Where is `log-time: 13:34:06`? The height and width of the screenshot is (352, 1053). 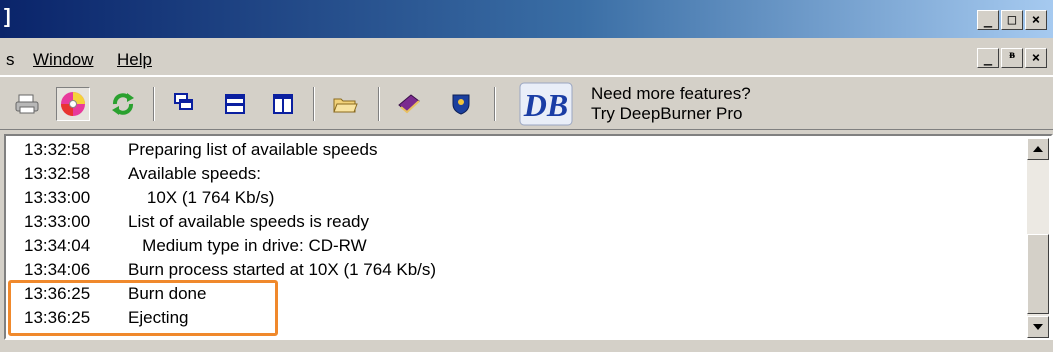
log-time: 13:34:06 is located at coordinates (57, 269).